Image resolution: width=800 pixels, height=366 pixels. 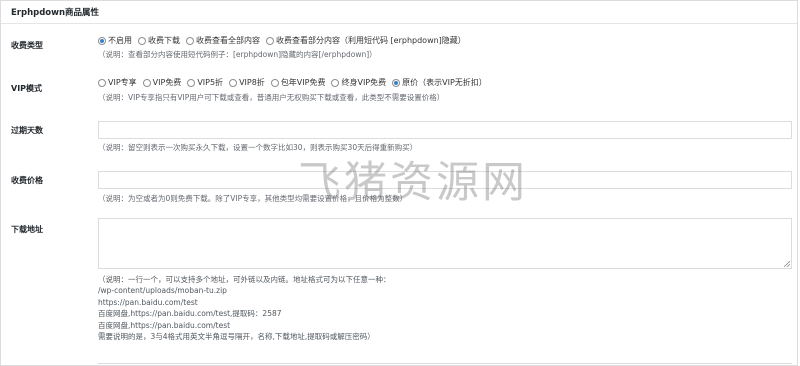 I want to click on download-url-textarea, so click(x=445, y=243).